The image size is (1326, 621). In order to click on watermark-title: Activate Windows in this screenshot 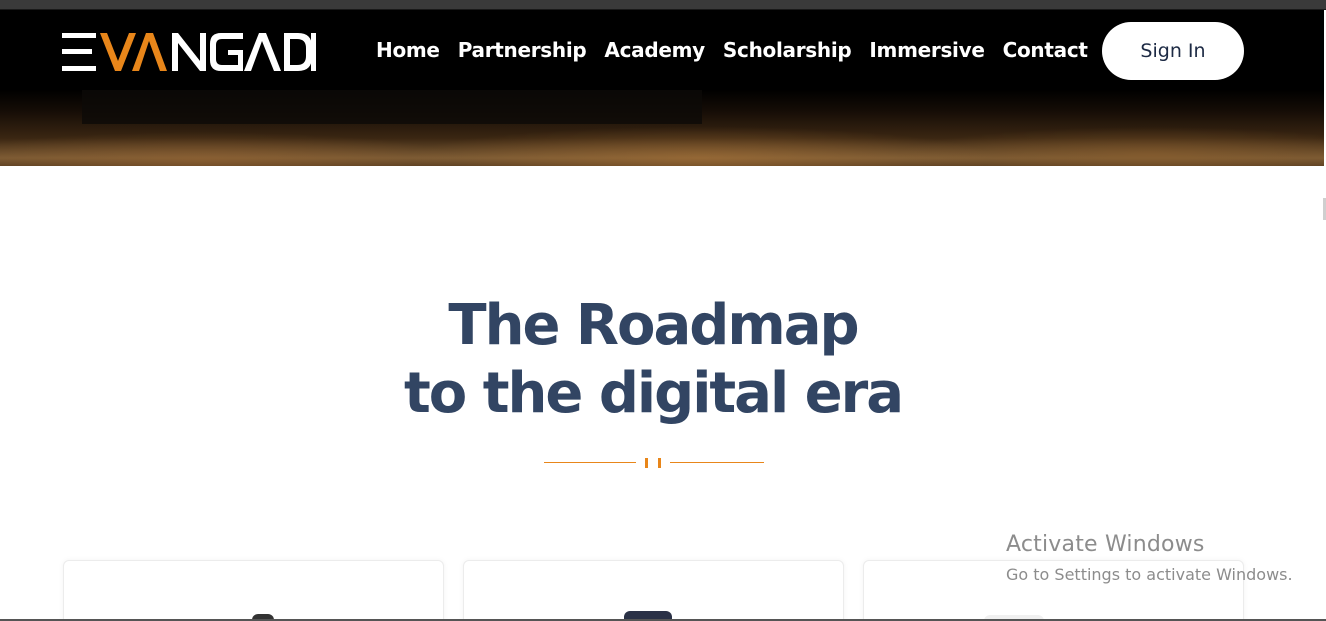, I will do `click(1105, 544)`.